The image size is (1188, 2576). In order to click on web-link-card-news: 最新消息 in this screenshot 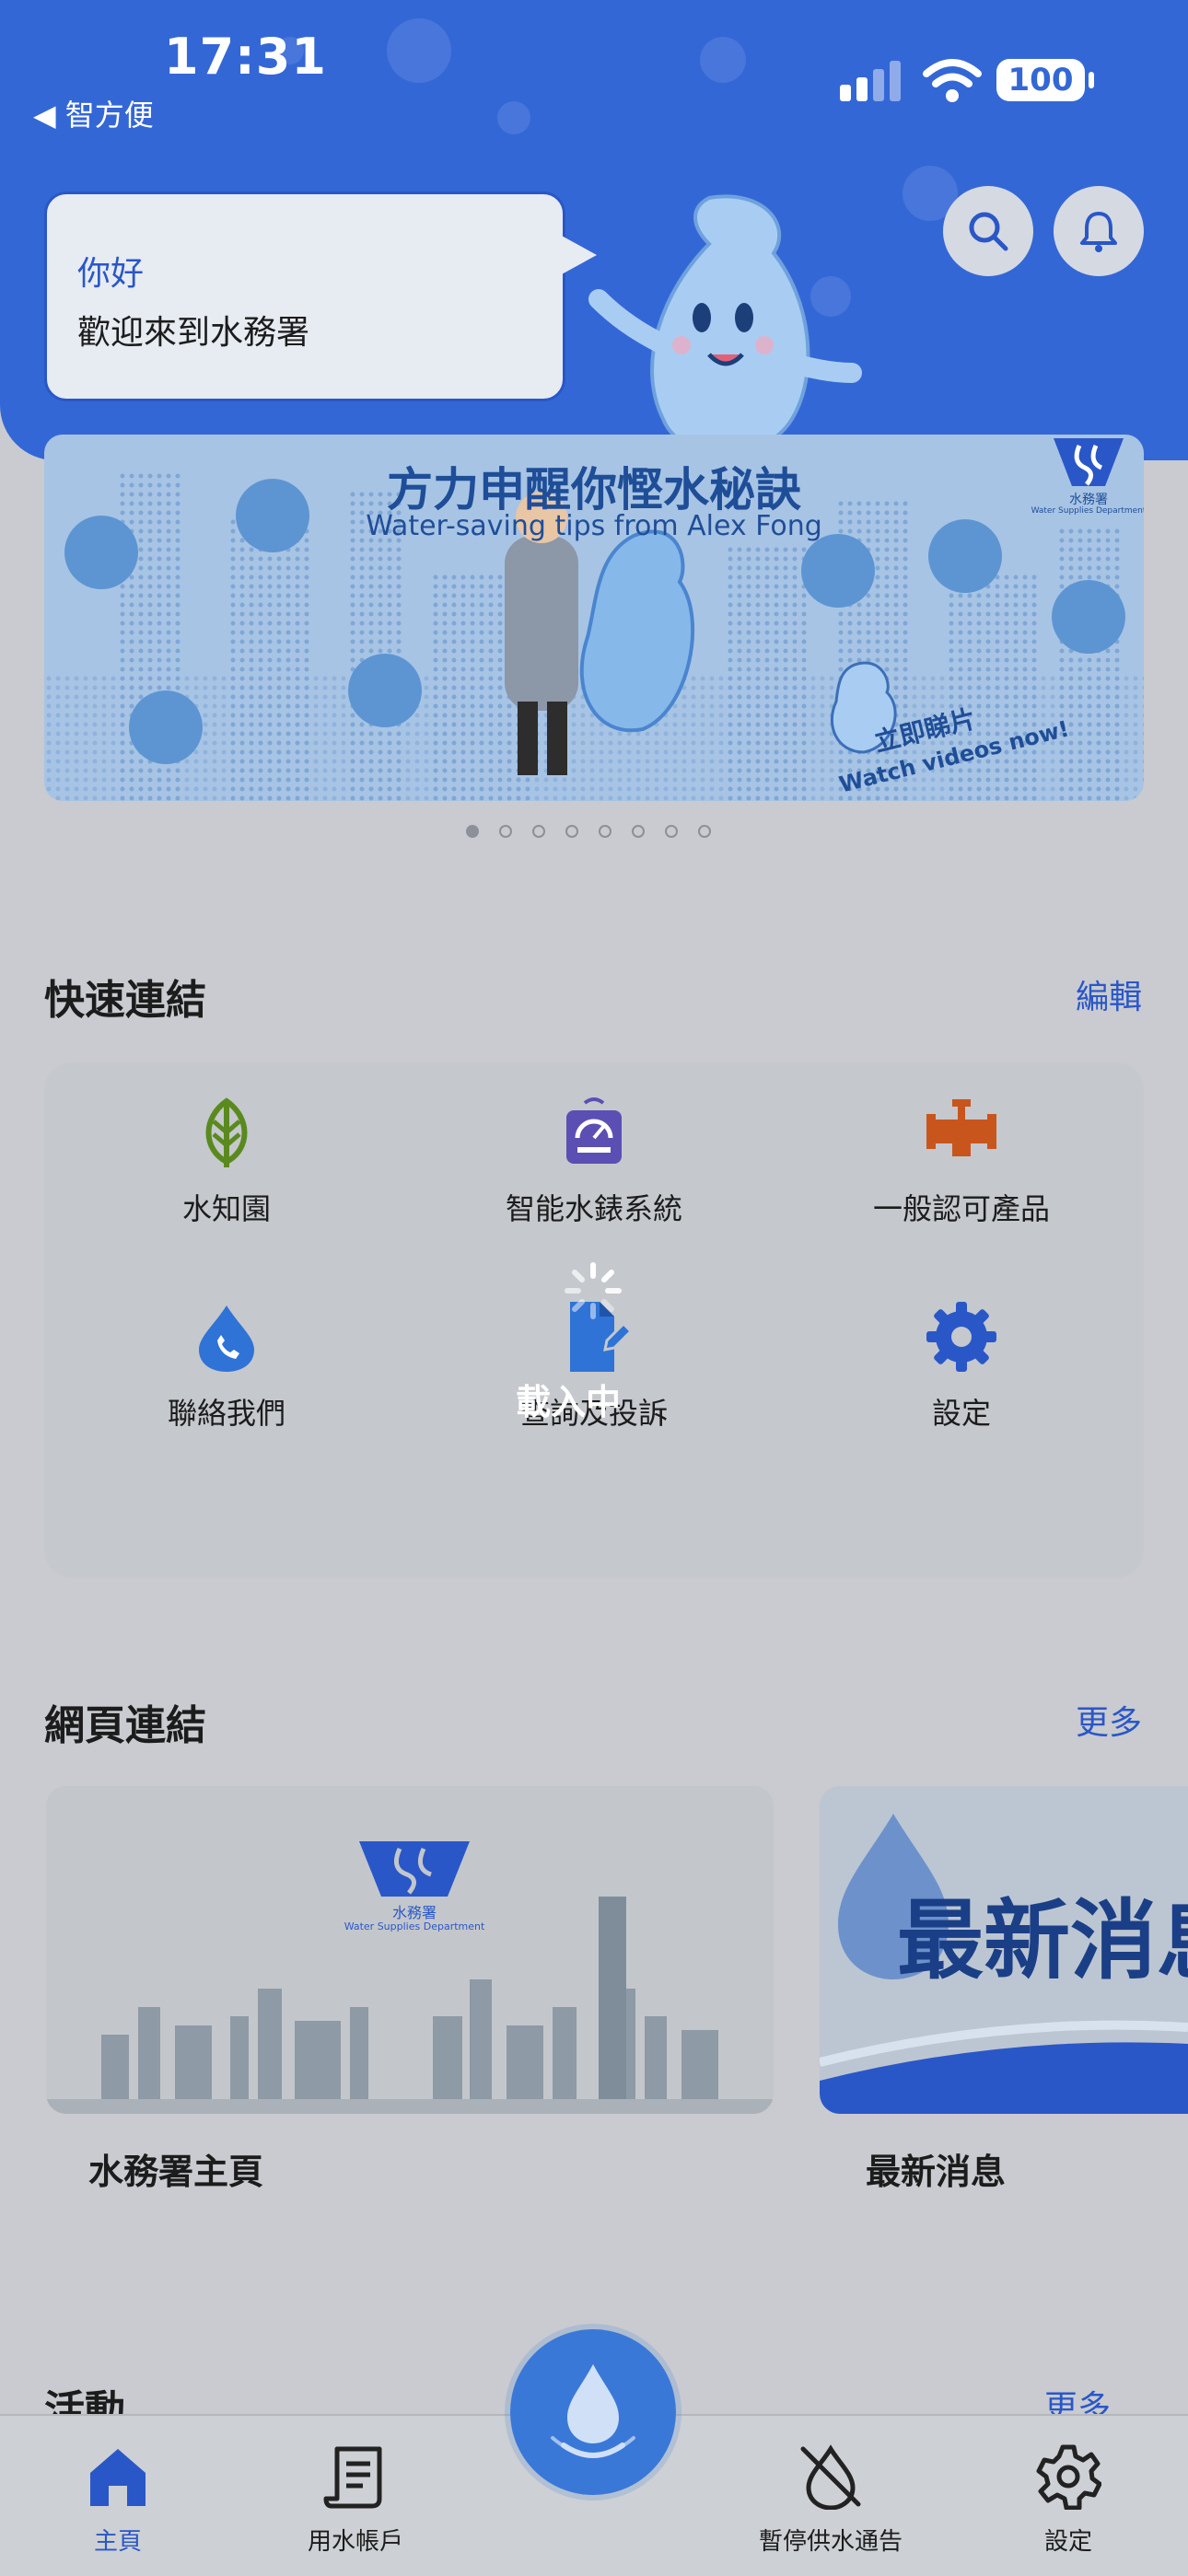, I will do `click(1004, 1950)`.